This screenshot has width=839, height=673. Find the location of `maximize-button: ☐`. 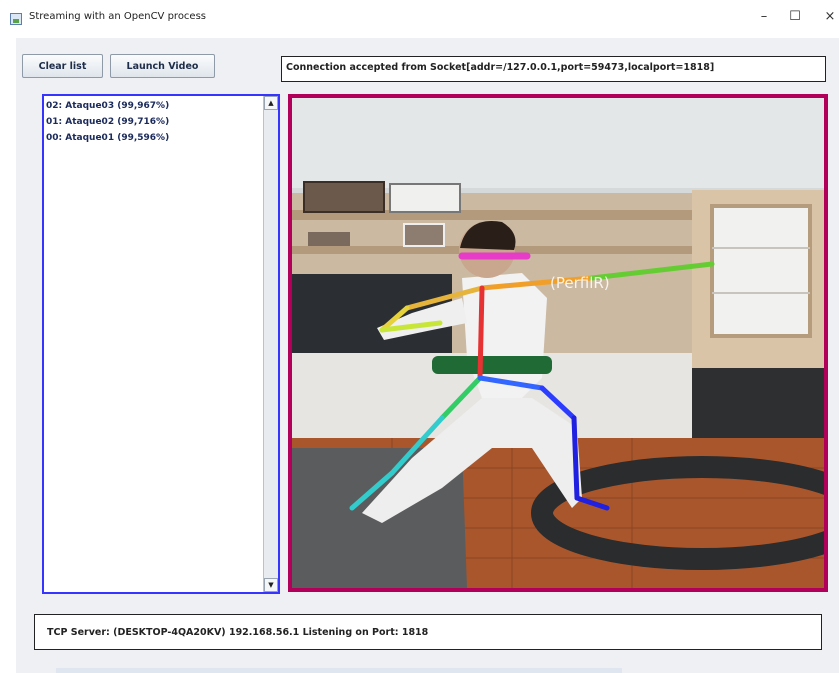

maximize-button: ☐ is located at coordinates (795, 17).